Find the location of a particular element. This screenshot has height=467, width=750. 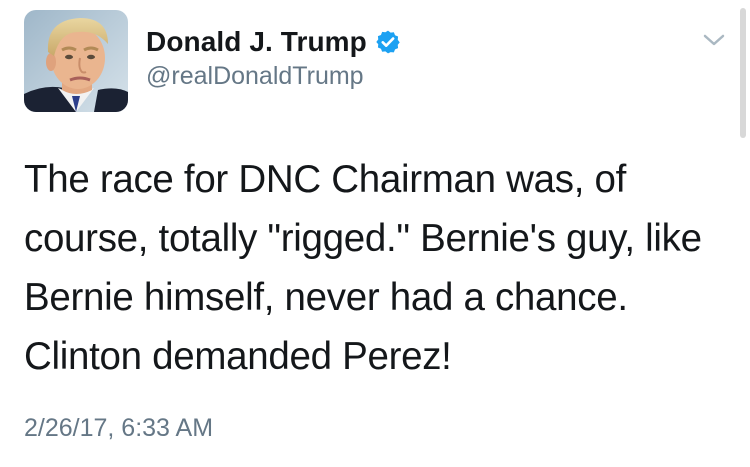

author-name-row: Donald J. Trump is located at coordinates (273, 42).